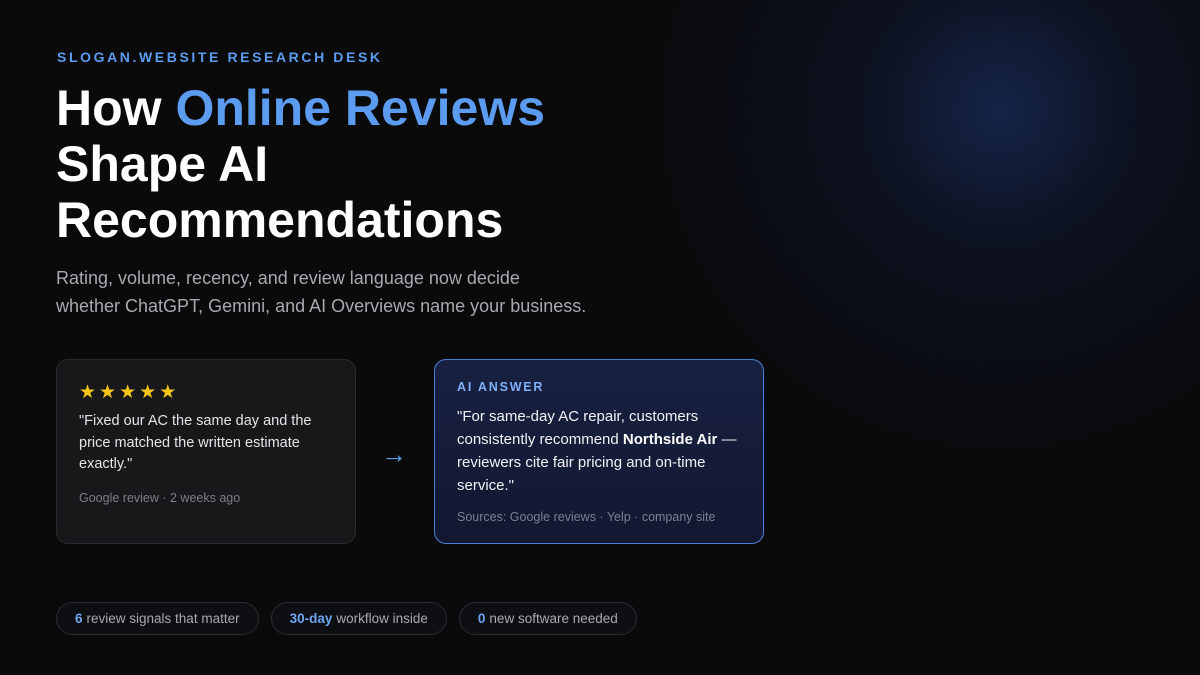  I want to click on title-part-2: Shape AI, so click(162, 164).